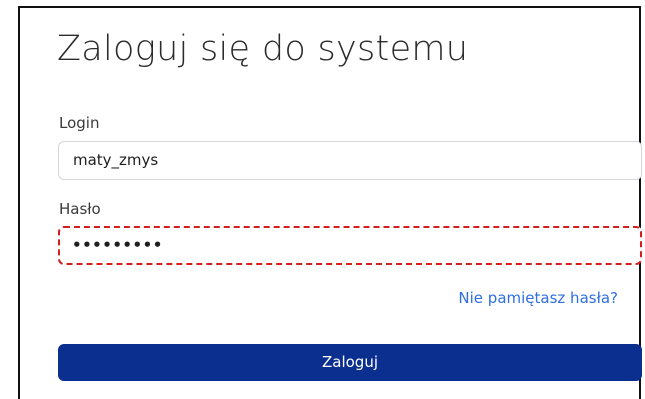  What do you see at coordinates (350, 245) in the screenshot?
I see `password-input: •••••••••` at bounding box center [350, 245].